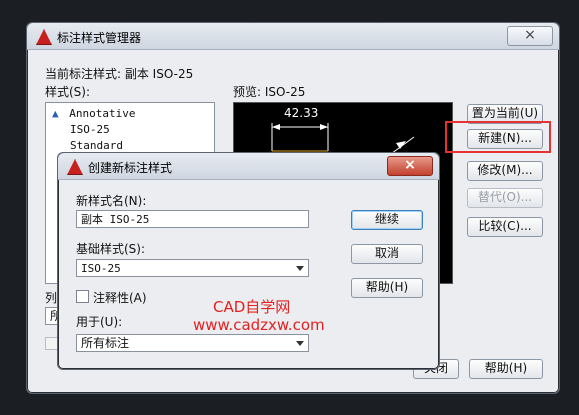  What do you see at coordinates (96, 145) in the screenshot?
I see `style-list-item-standard: Standard` at bounding box center [96, 145].